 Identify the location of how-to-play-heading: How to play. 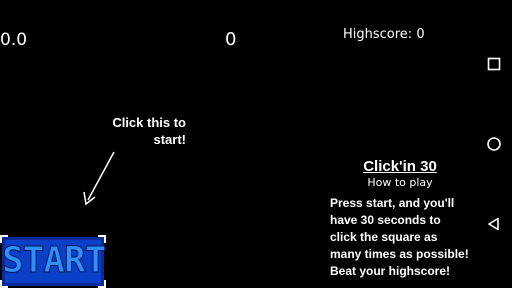
(400, 182).